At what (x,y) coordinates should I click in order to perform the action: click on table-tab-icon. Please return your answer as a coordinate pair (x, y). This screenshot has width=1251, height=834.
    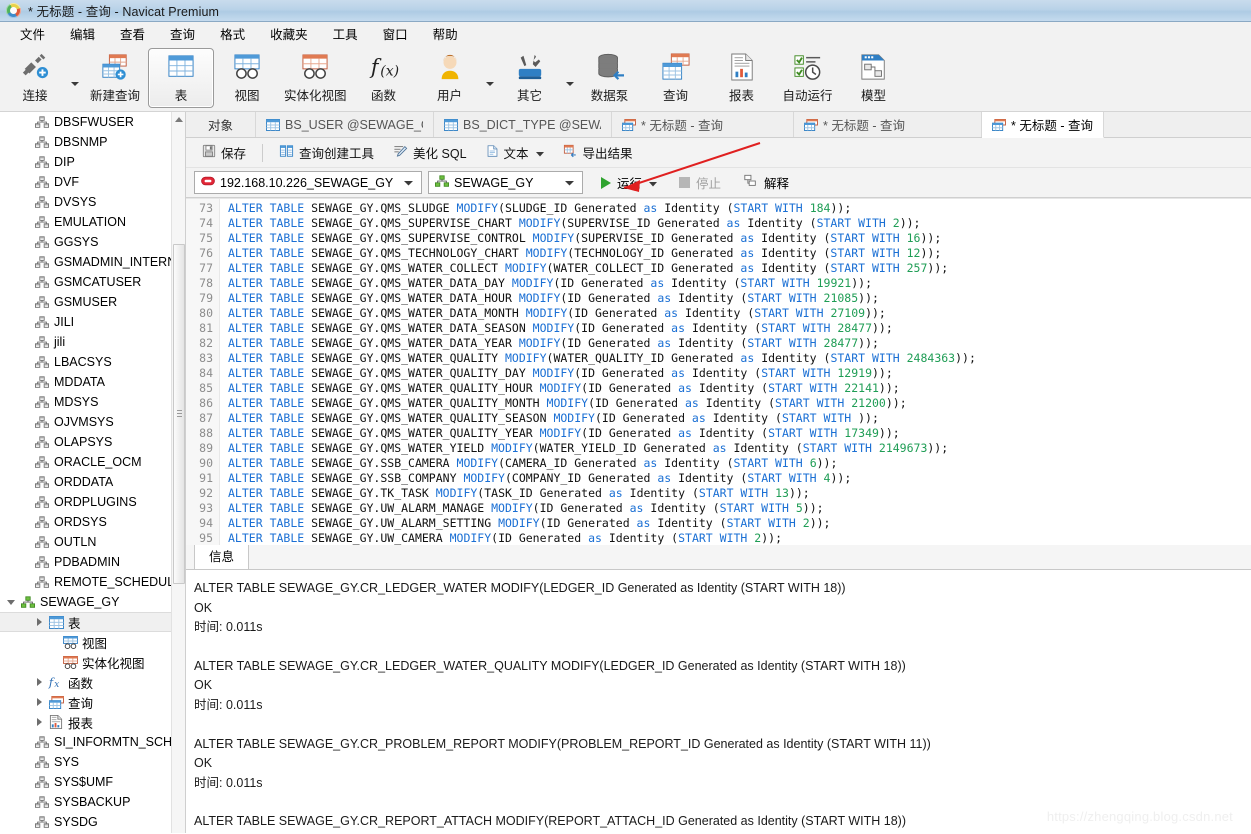
    Looking at the image, I should click on (451, 124).